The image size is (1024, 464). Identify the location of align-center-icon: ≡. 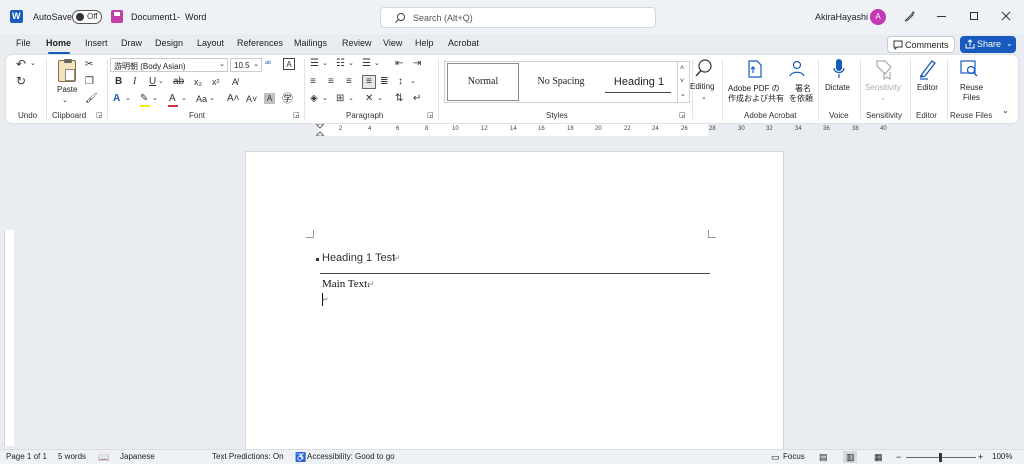
(331, 82).